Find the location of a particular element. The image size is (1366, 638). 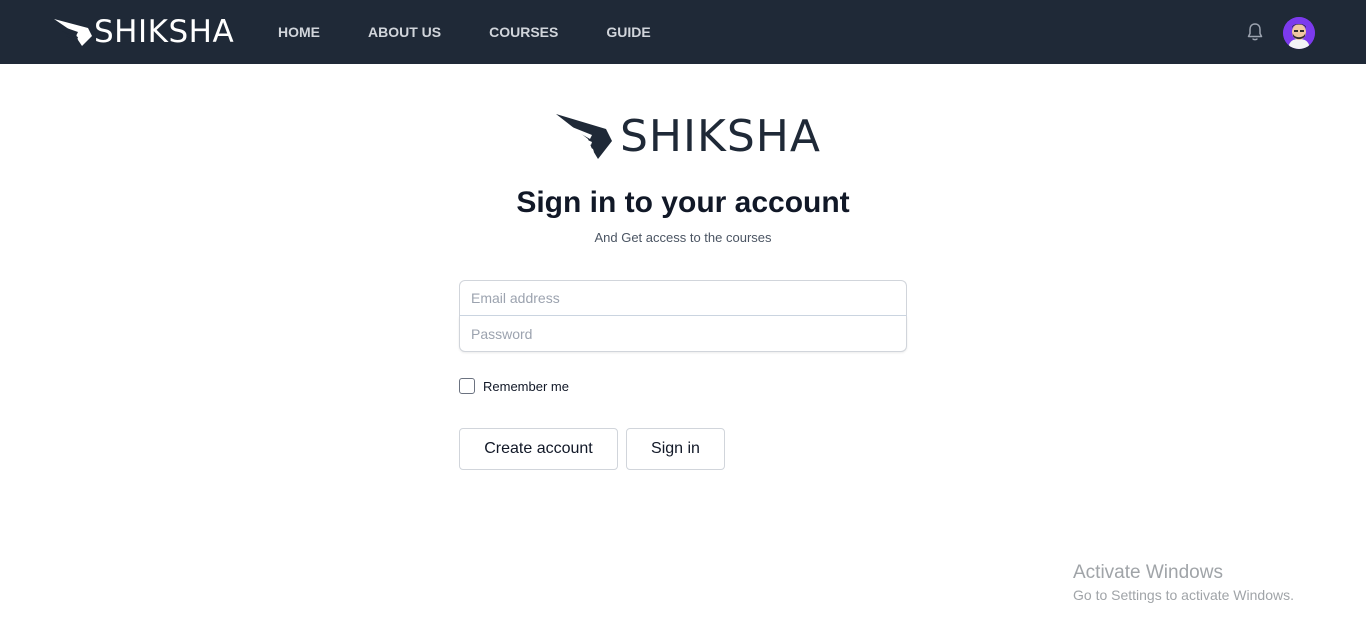

user-avatar is located at coordinates (1299, 33).